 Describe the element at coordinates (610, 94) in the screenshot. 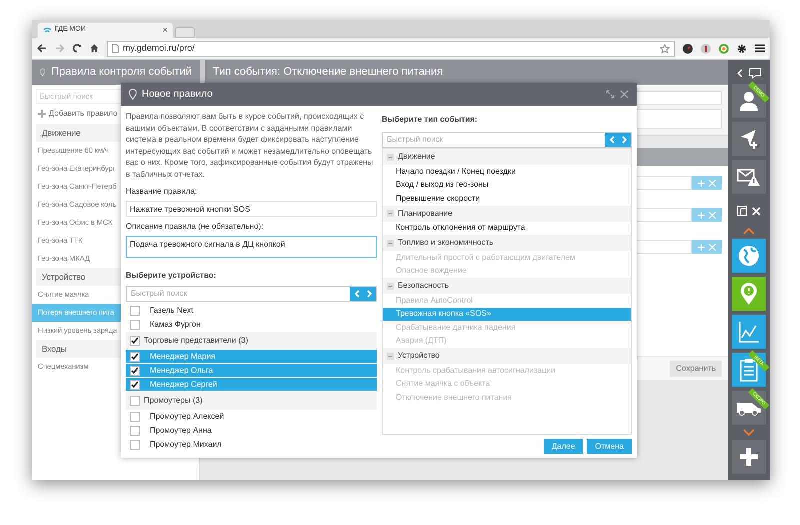

I see `expand-icon` at that location.